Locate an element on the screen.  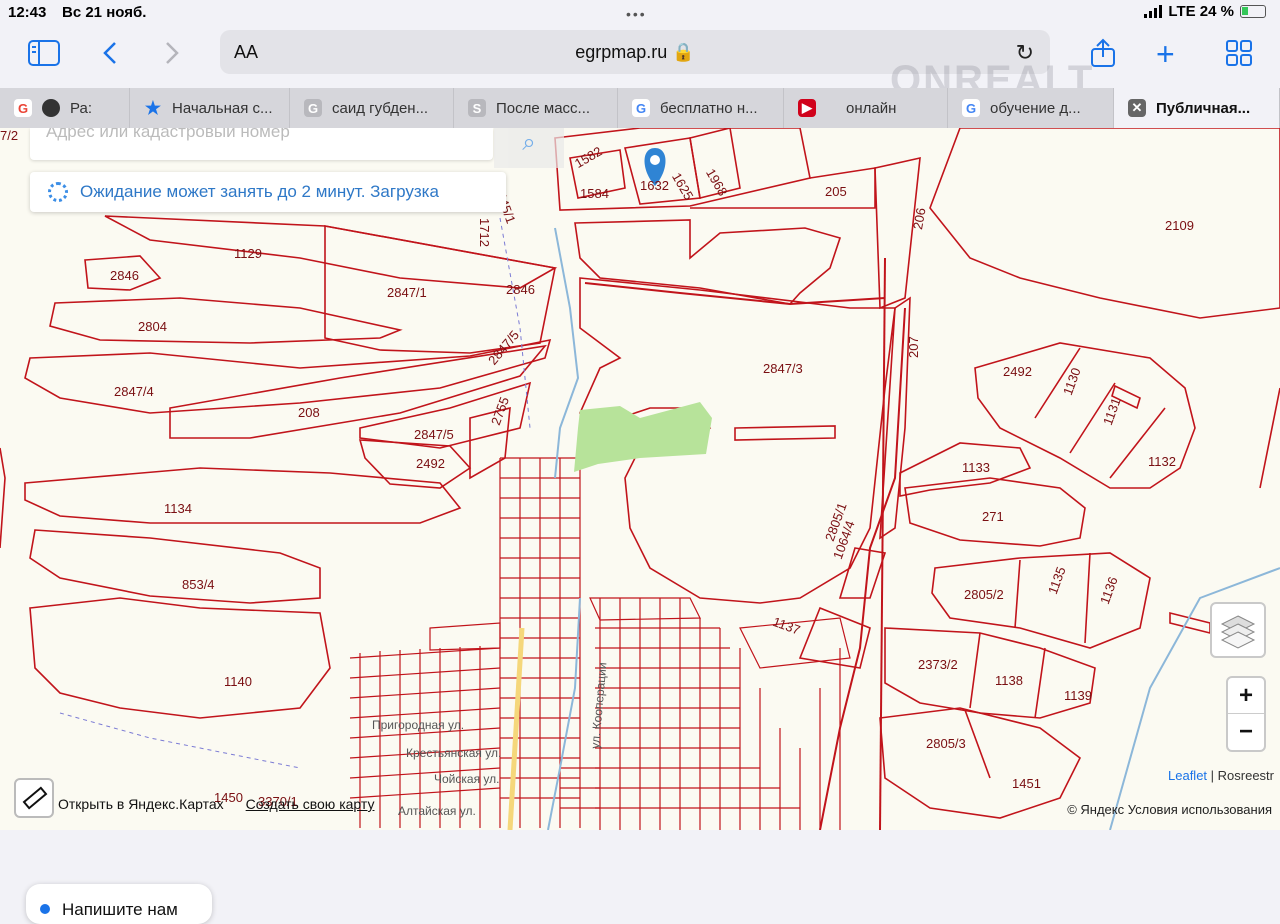
parcel-label: 1133 is located at coordinates (976, 467).